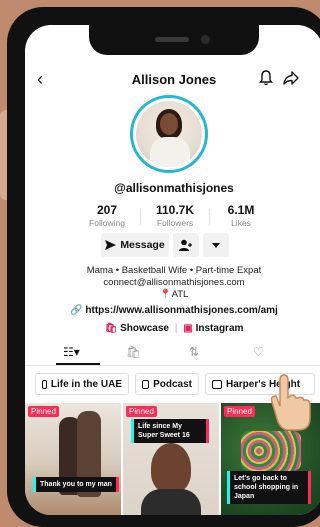 The width and height of the screenshot is (320, 527). Describe the element at coordinates (174, 188) in the screenshot. I see `profile-handle: @allisonmathisjones` at that location.